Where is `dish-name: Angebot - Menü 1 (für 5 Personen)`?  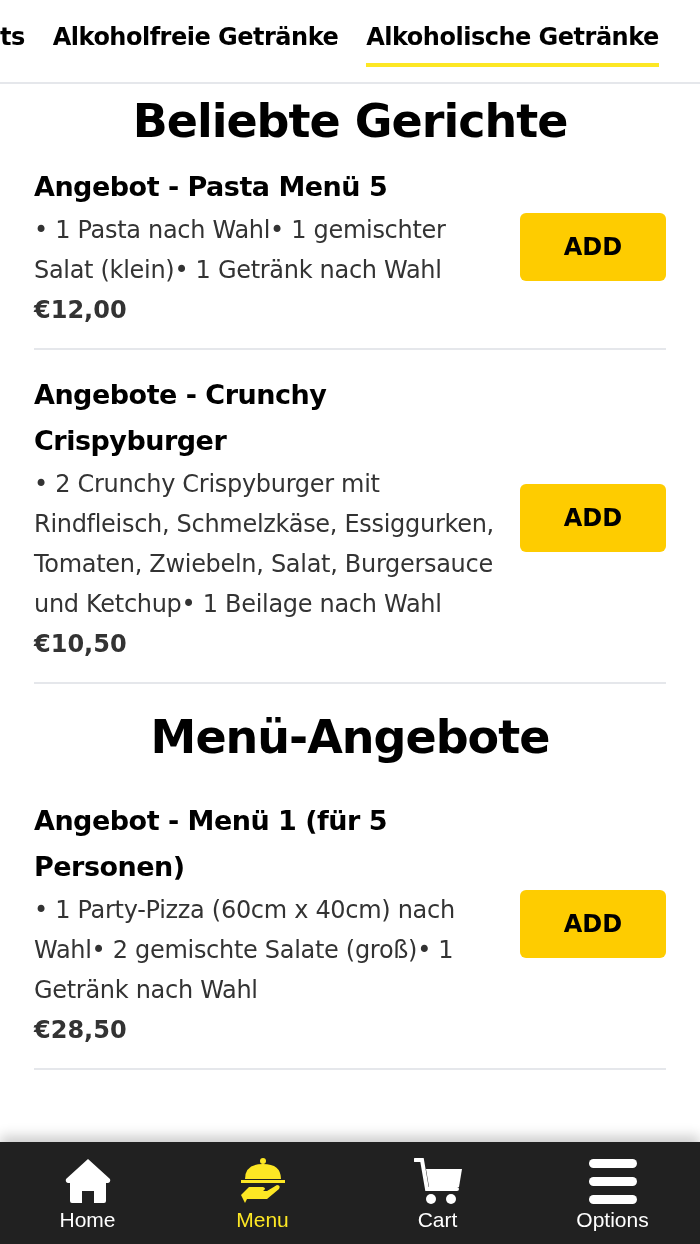
dish-name: Angebot - Menü 1 (für 5 Personen) is located at coordinates (211, 844).